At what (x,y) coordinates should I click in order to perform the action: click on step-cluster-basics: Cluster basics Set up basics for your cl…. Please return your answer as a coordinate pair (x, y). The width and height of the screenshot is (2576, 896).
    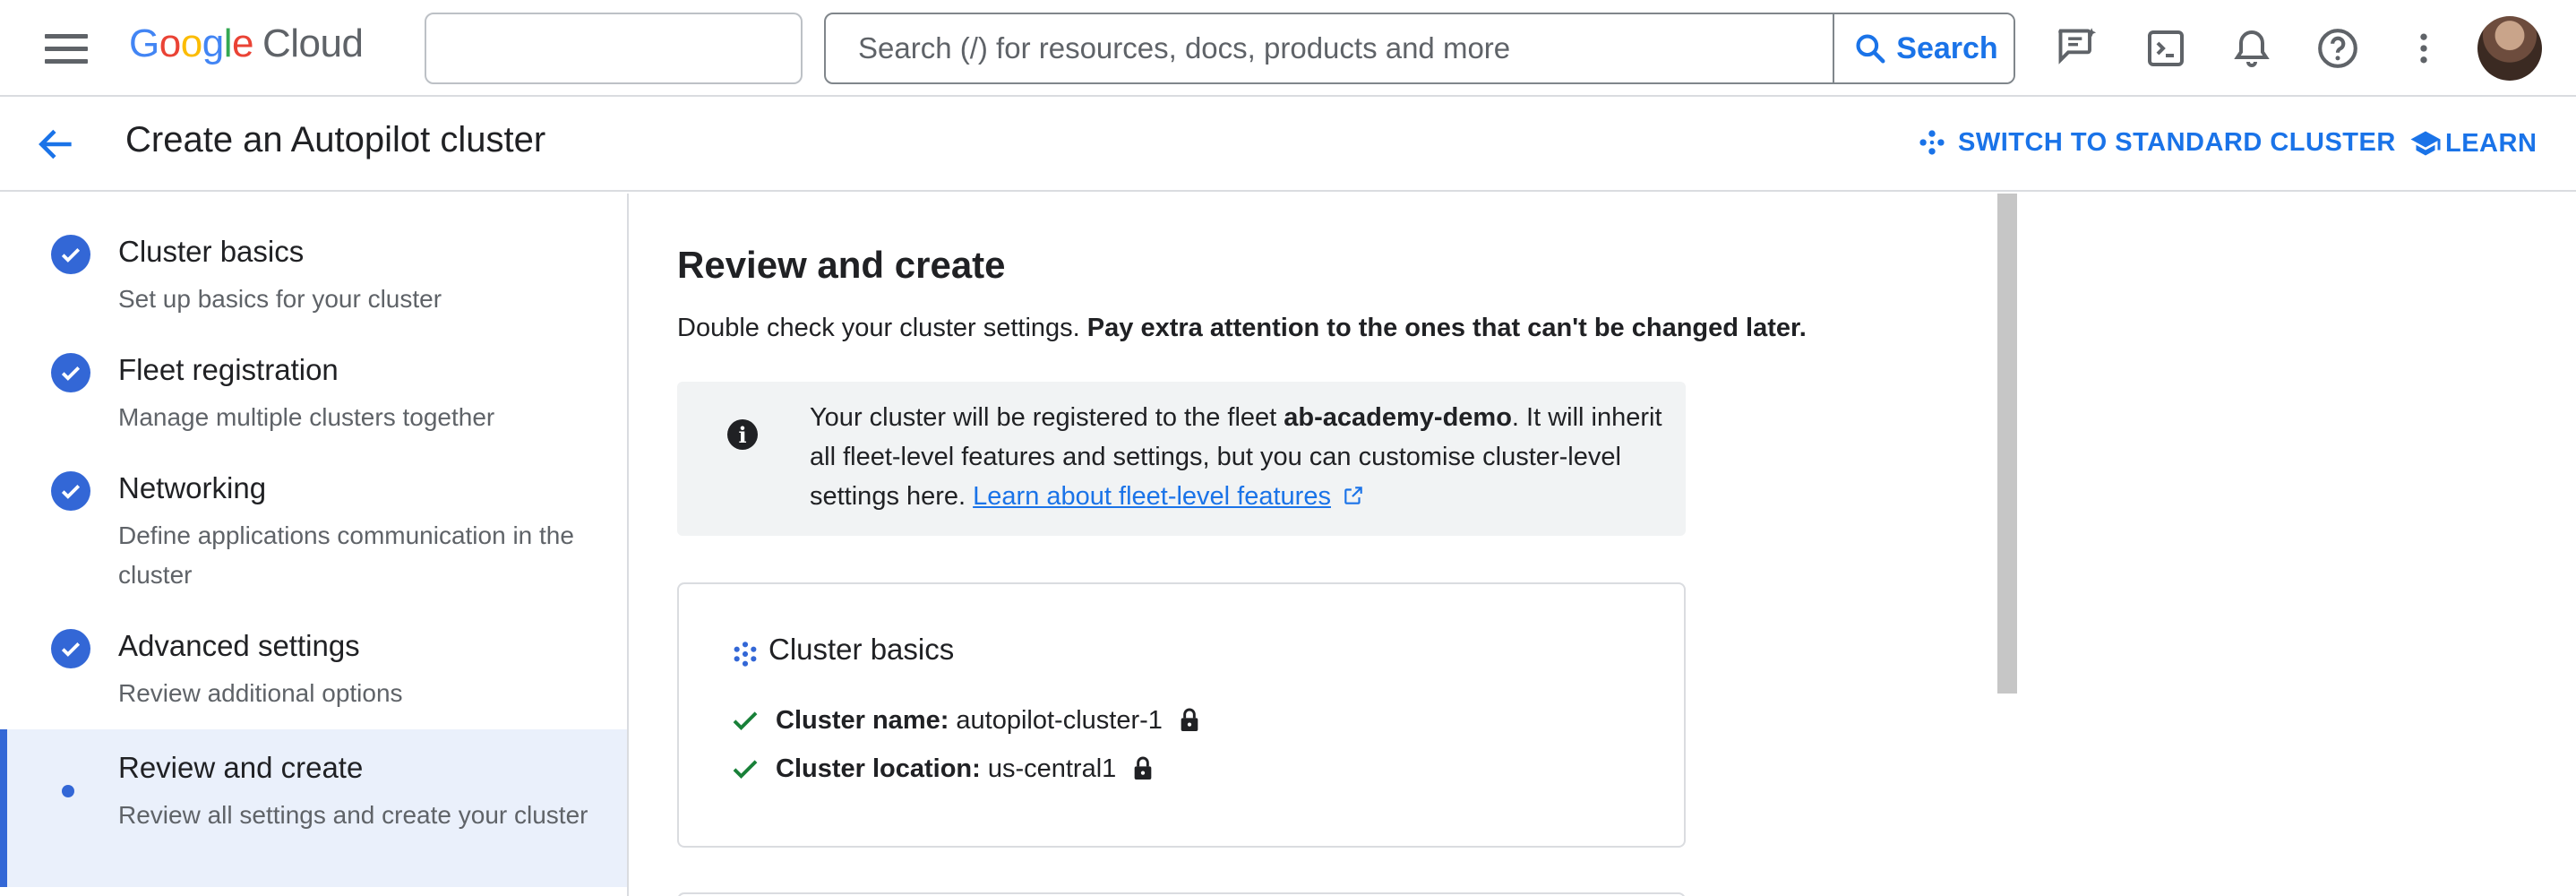
    Looking at the image, I should click on (313, 254).